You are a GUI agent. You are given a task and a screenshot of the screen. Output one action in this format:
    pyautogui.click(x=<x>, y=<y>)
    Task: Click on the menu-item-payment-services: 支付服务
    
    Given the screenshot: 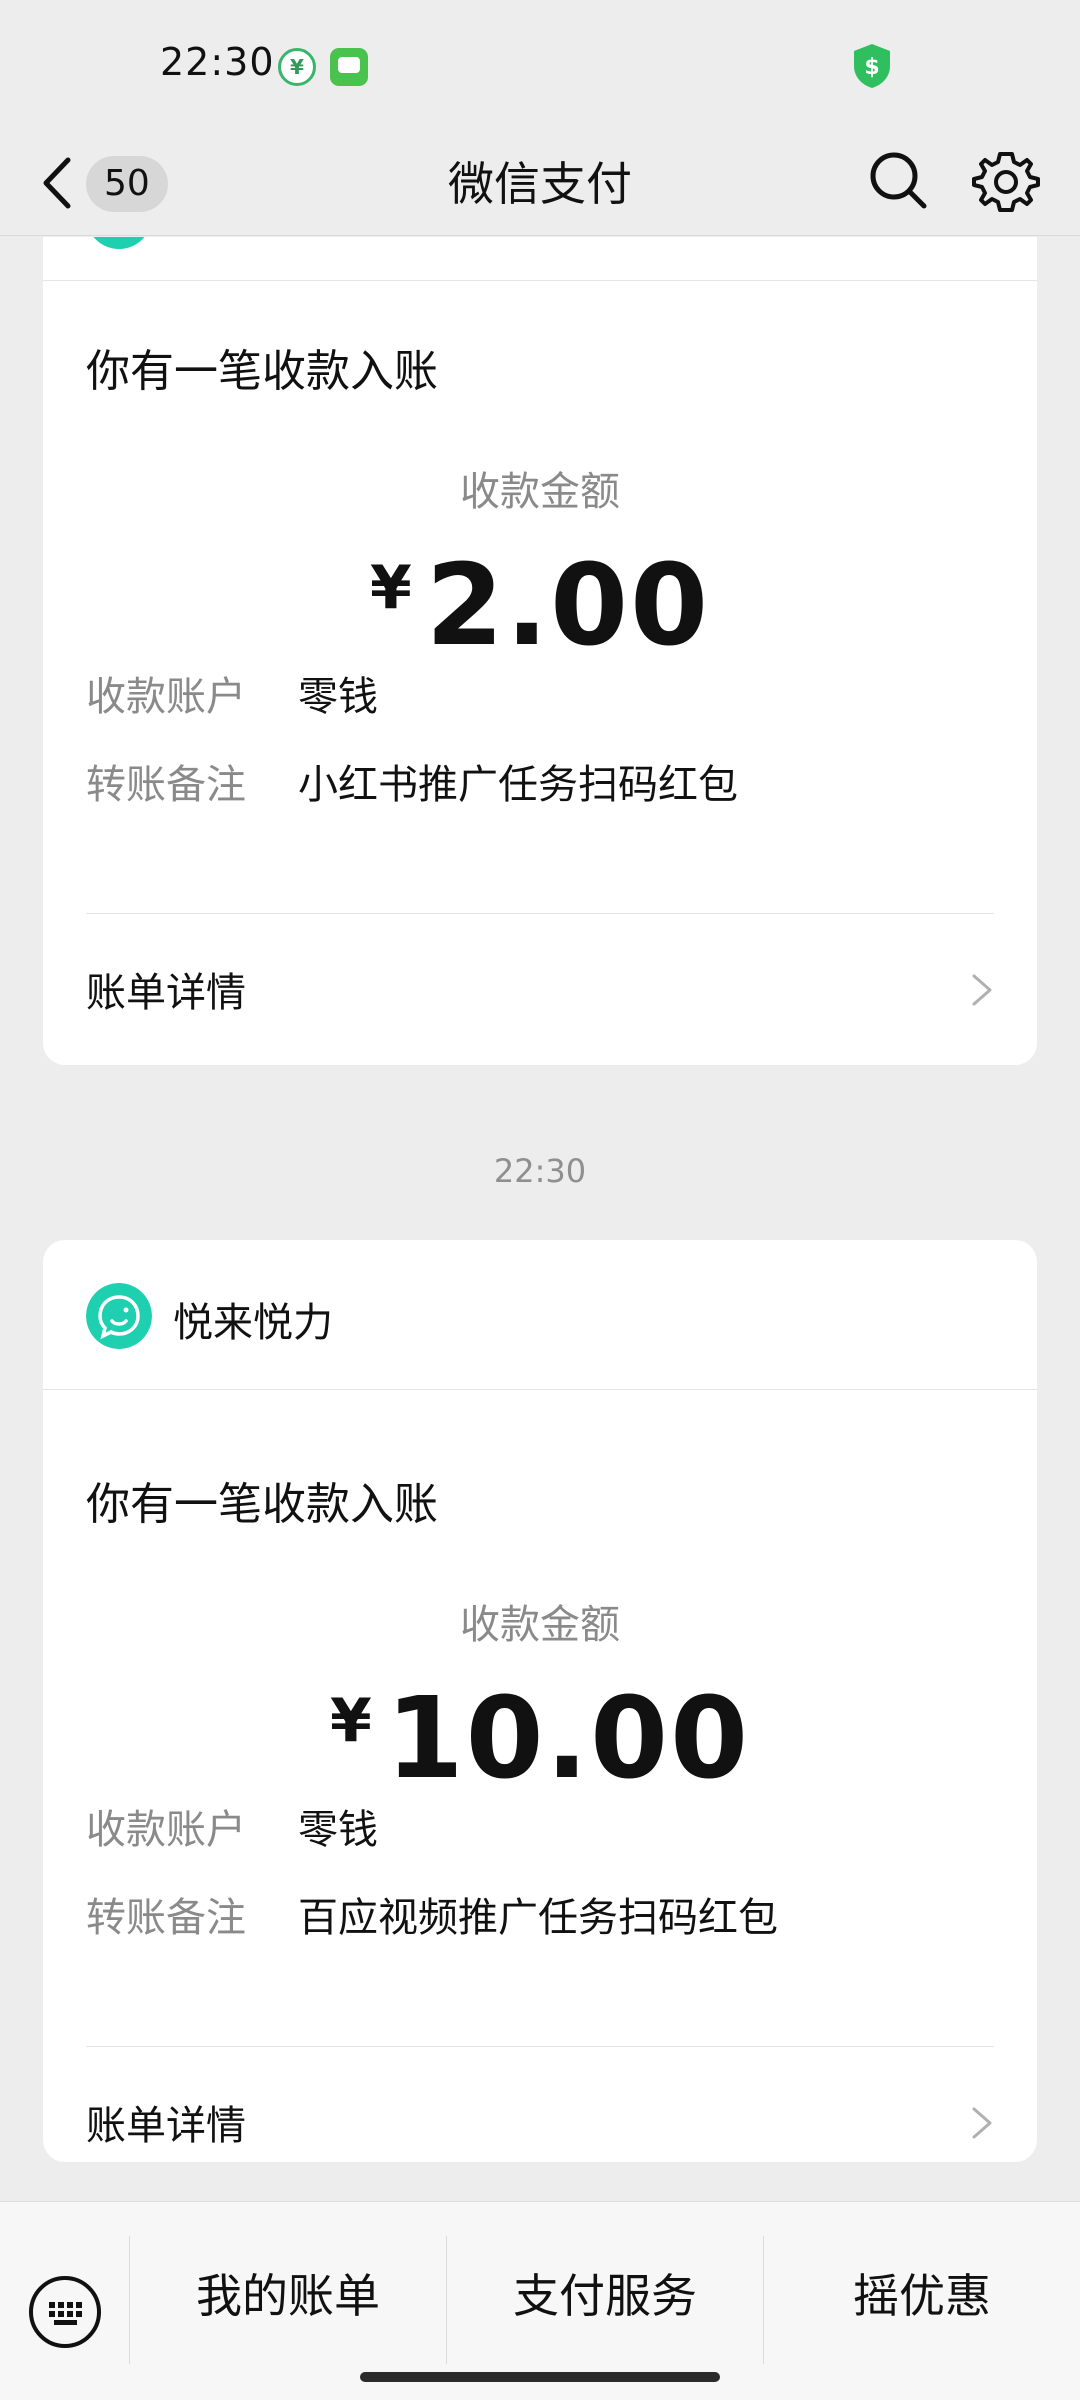 What is the action you would take?
    pyautogui.click(x=605, y=2296)
    